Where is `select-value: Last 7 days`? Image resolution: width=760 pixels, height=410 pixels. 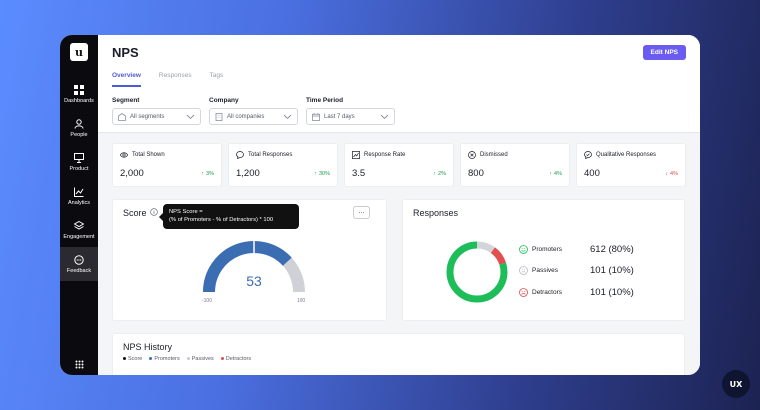
select-value: Last 7 days is located at coordinates (339, 116).